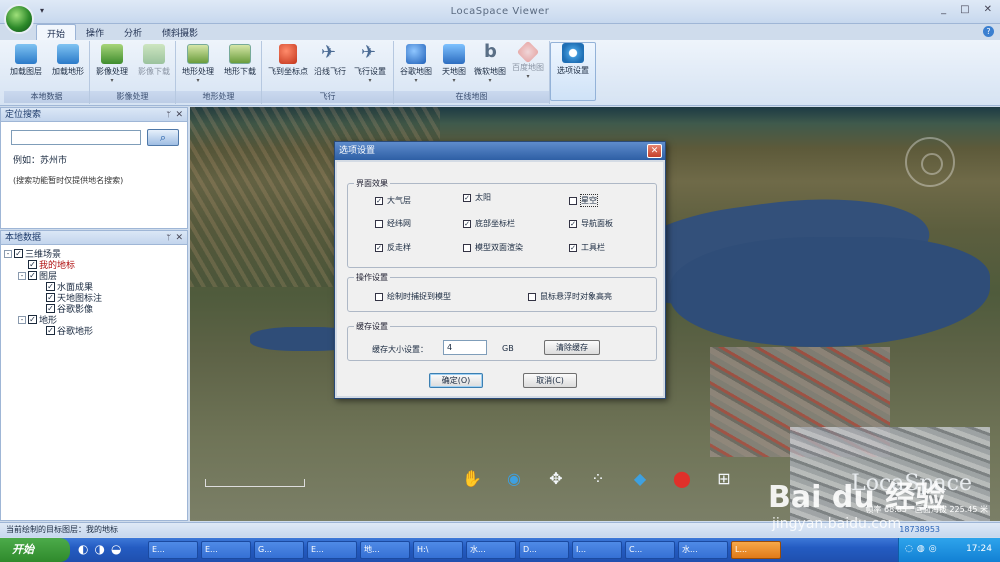  I want to click on tab-start: 开始, so click(56, 32).